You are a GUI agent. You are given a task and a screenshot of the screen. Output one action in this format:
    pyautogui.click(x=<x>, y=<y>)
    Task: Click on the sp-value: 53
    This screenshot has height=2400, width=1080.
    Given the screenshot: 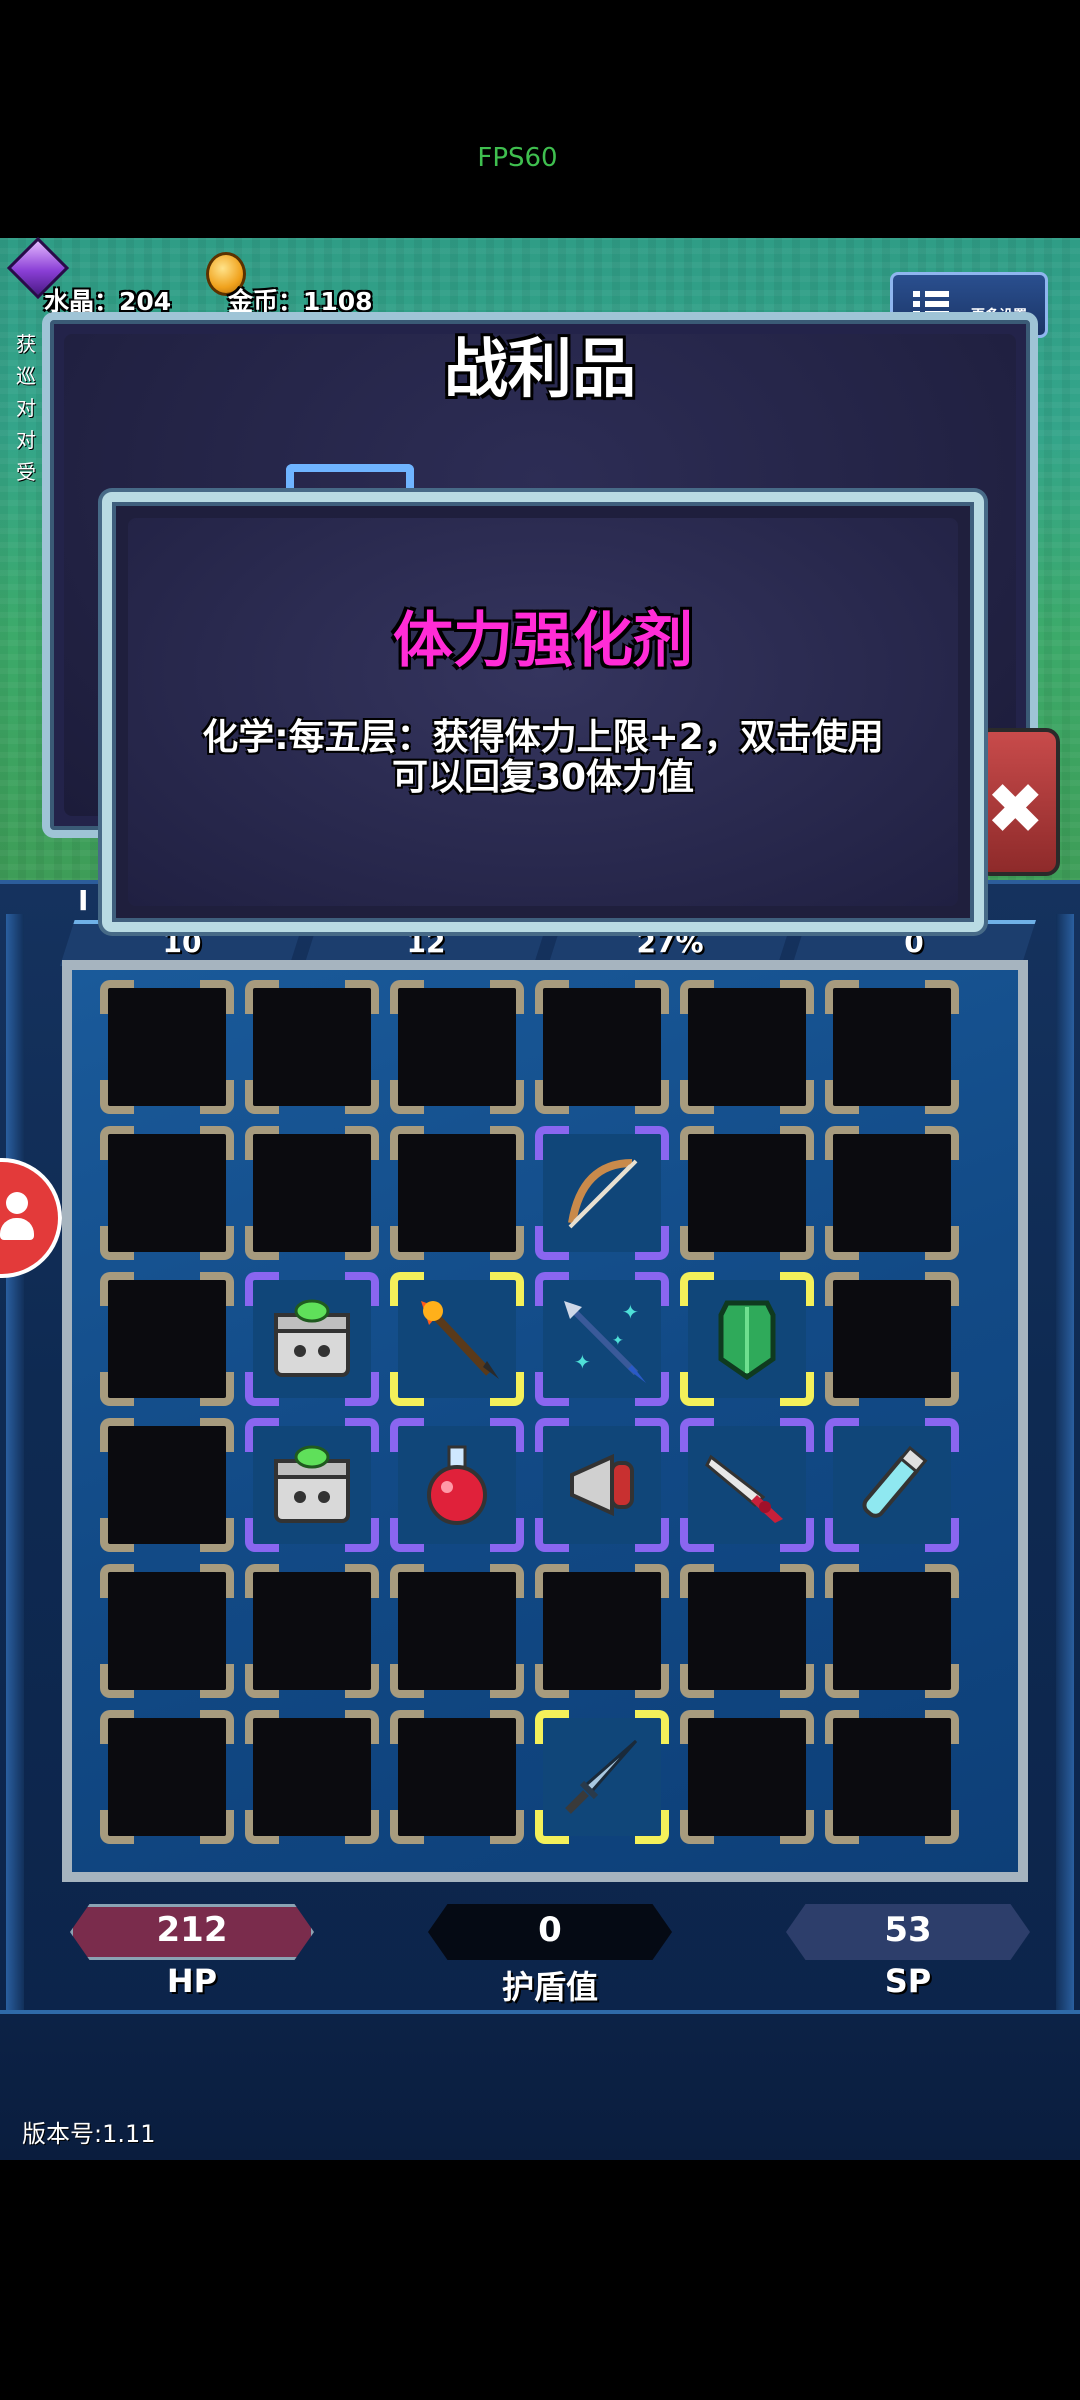 What is the action you would take?
    pyautogui.click(x=908, y=1930)
    